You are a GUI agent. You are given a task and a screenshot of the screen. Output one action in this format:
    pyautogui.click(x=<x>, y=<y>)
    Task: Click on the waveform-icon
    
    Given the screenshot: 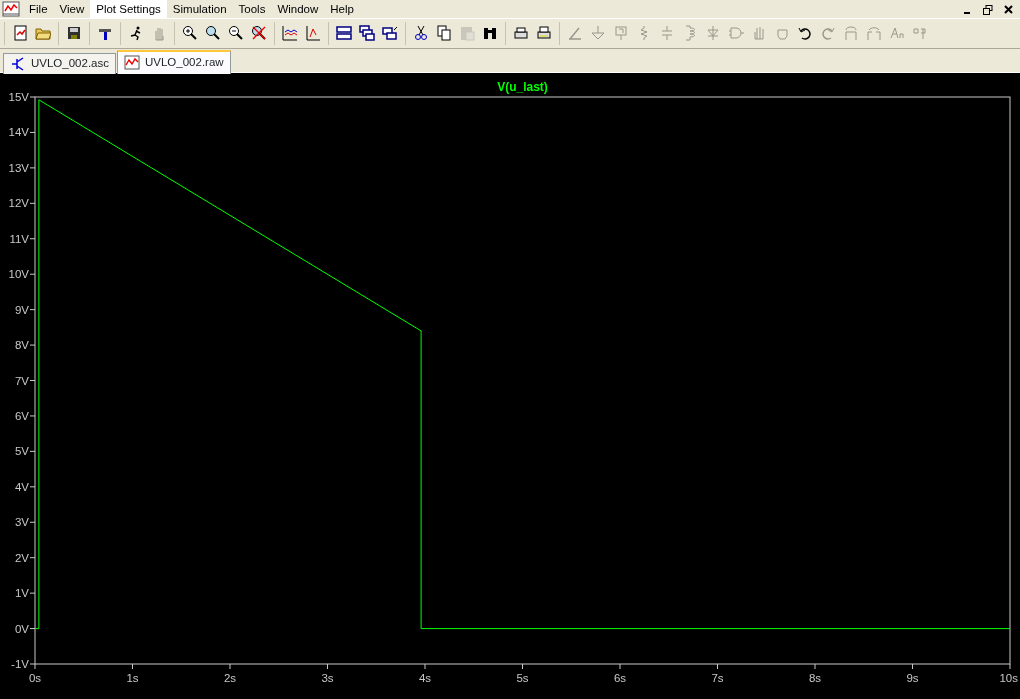 What is the action you would take?
    pyautogui.click(x=132, y=63)
    